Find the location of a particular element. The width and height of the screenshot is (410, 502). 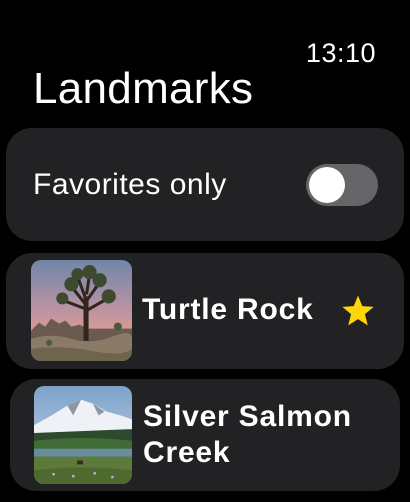

status-time: 13:10 is located at coordinates (340, 53).